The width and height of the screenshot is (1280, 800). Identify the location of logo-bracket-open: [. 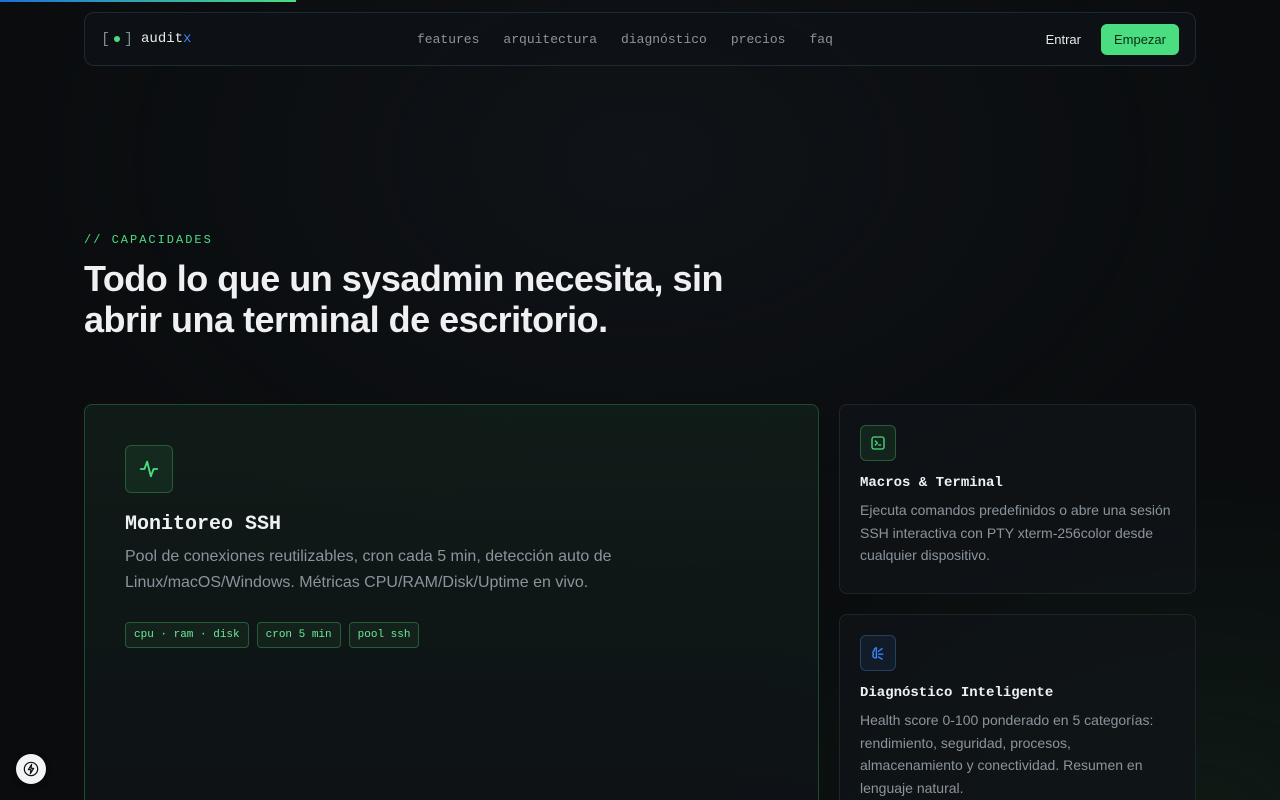
(106, 39).